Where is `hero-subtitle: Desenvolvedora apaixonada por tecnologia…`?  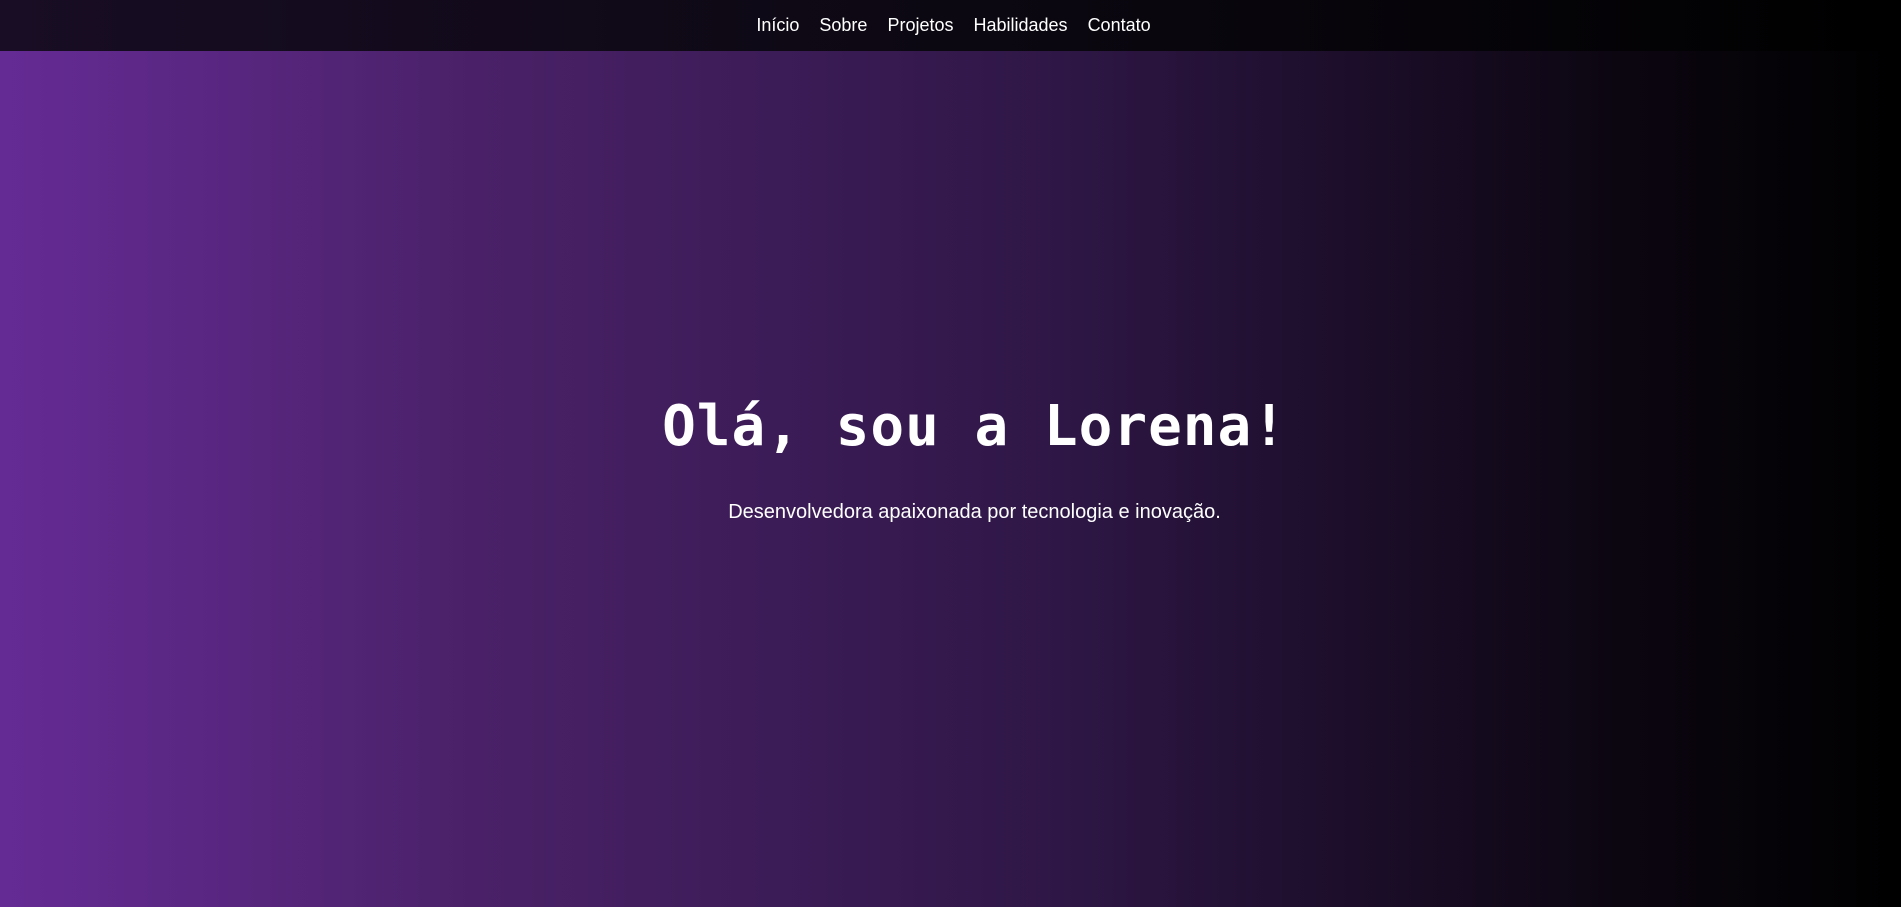 hero-subtitle: Desenvolvedora apaixonada por tecnologia… is located at coordinates (974, 512).